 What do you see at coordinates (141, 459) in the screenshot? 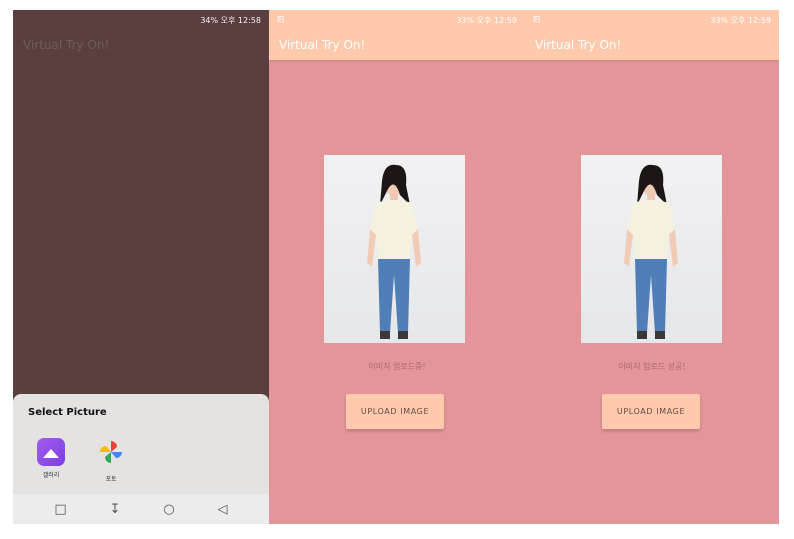
I see `select-picture-sheet: Select Picture 갤러리 포토 □ ↧ ○ ◁` at bounding box center [141, 459].